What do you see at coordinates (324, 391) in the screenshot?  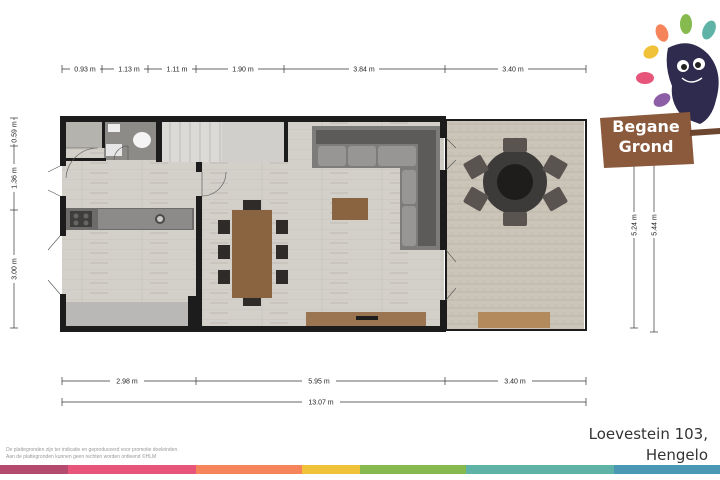 I see `bottom-dimensions: 2.98 m 5.95 m 3.40 m 13.07 m` at bounding box center [324, 391].